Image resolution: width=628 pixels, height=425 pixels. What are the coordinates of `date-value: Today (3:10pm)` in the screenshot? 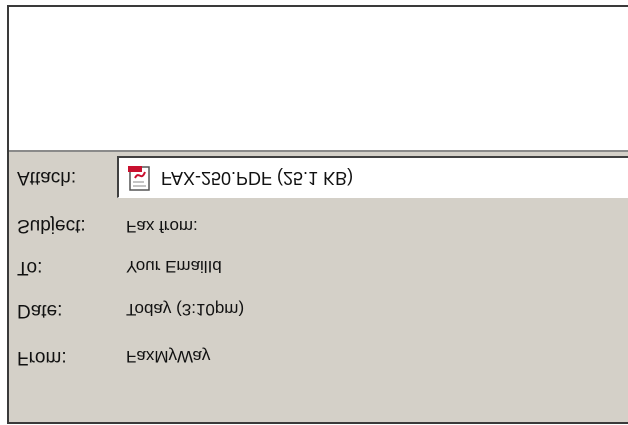 It's located at (185, 309).